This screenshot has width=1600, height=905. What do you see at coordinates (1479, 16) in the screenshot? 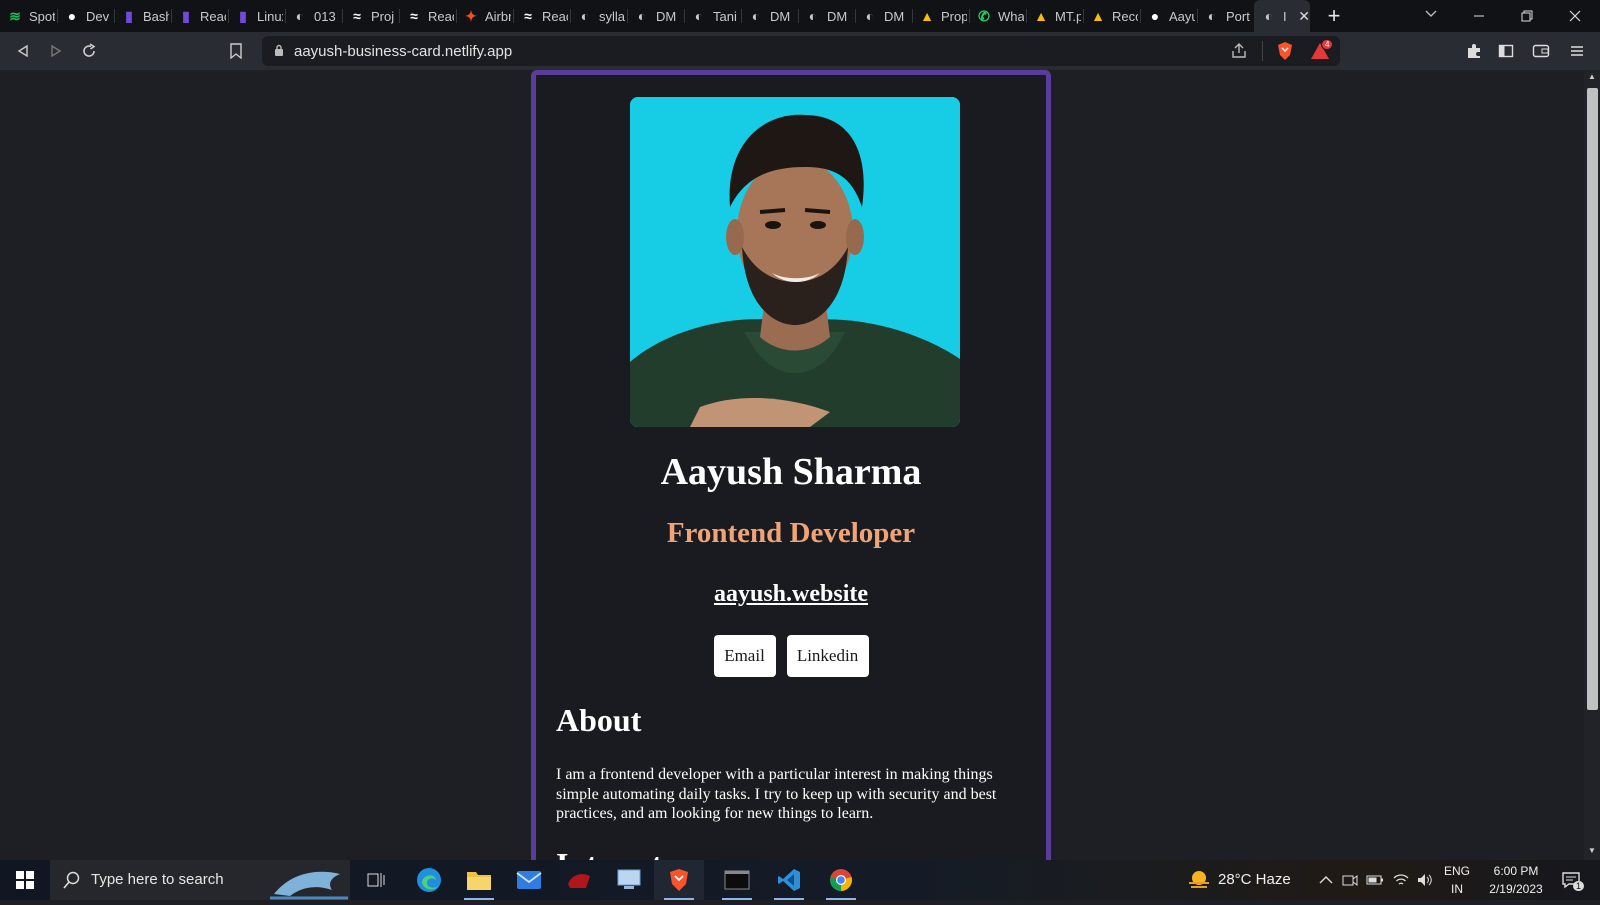
I see `minimize-button` at bounding box center [1479, 16].